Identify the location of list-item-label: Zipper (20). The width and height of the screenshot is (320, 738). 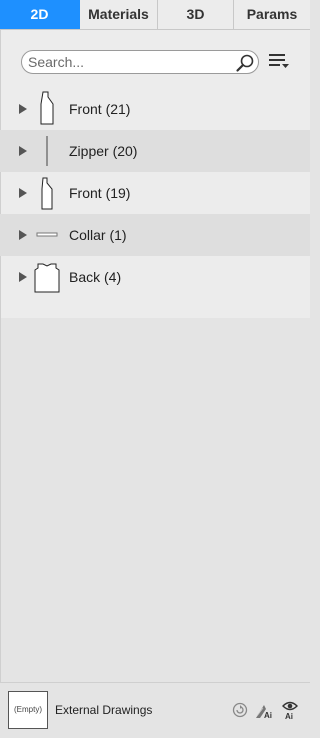
(103, 151).